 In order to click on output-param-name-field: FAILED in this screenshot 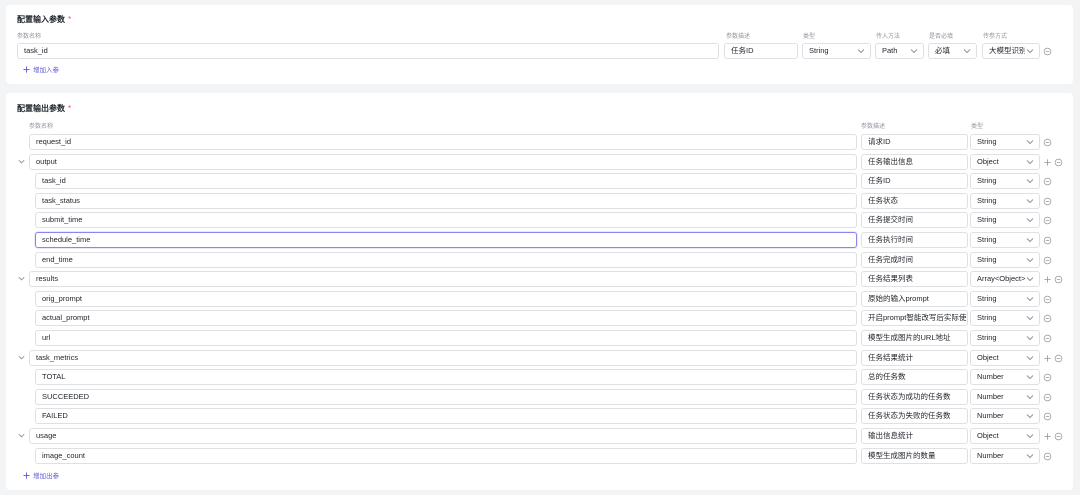, I will do `click(446, 416)`.